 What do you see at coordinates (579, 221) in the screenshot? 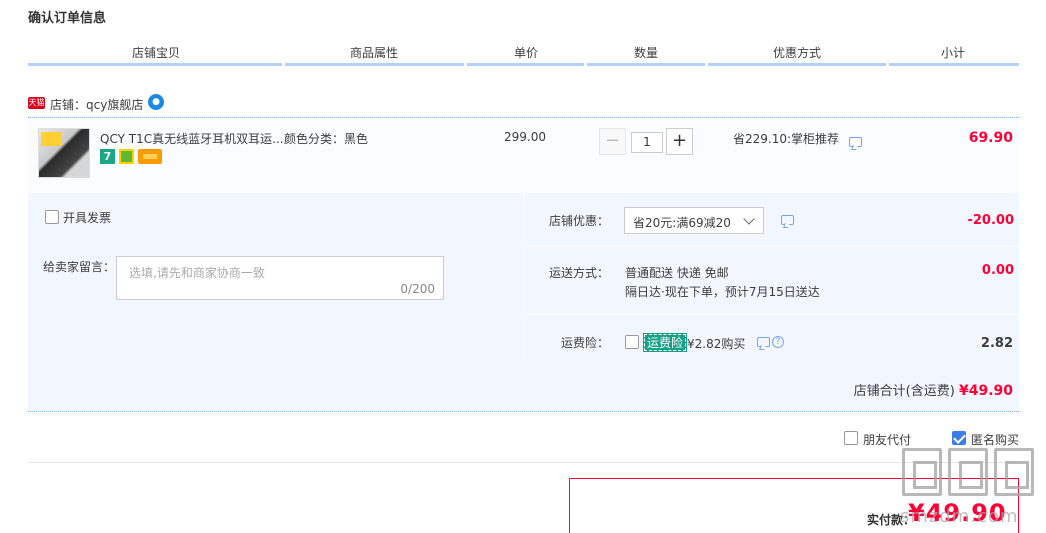
I see `shop-discount-label: 店铺优惠：` at bounding box center [579, 221].